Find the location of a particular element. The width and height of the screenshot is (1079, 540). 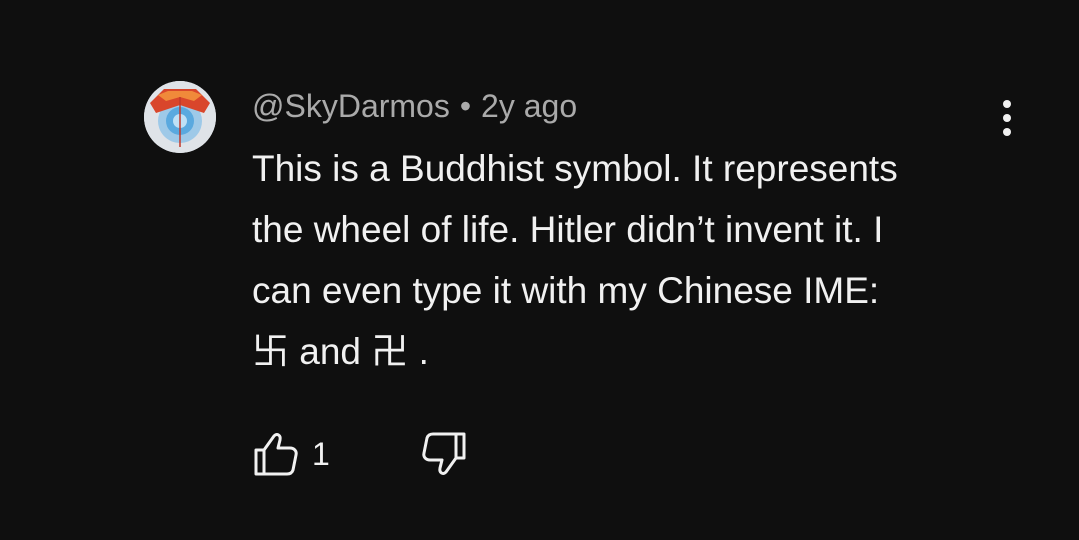

symbol-1: 卐 is located at coordinates (270, 351).